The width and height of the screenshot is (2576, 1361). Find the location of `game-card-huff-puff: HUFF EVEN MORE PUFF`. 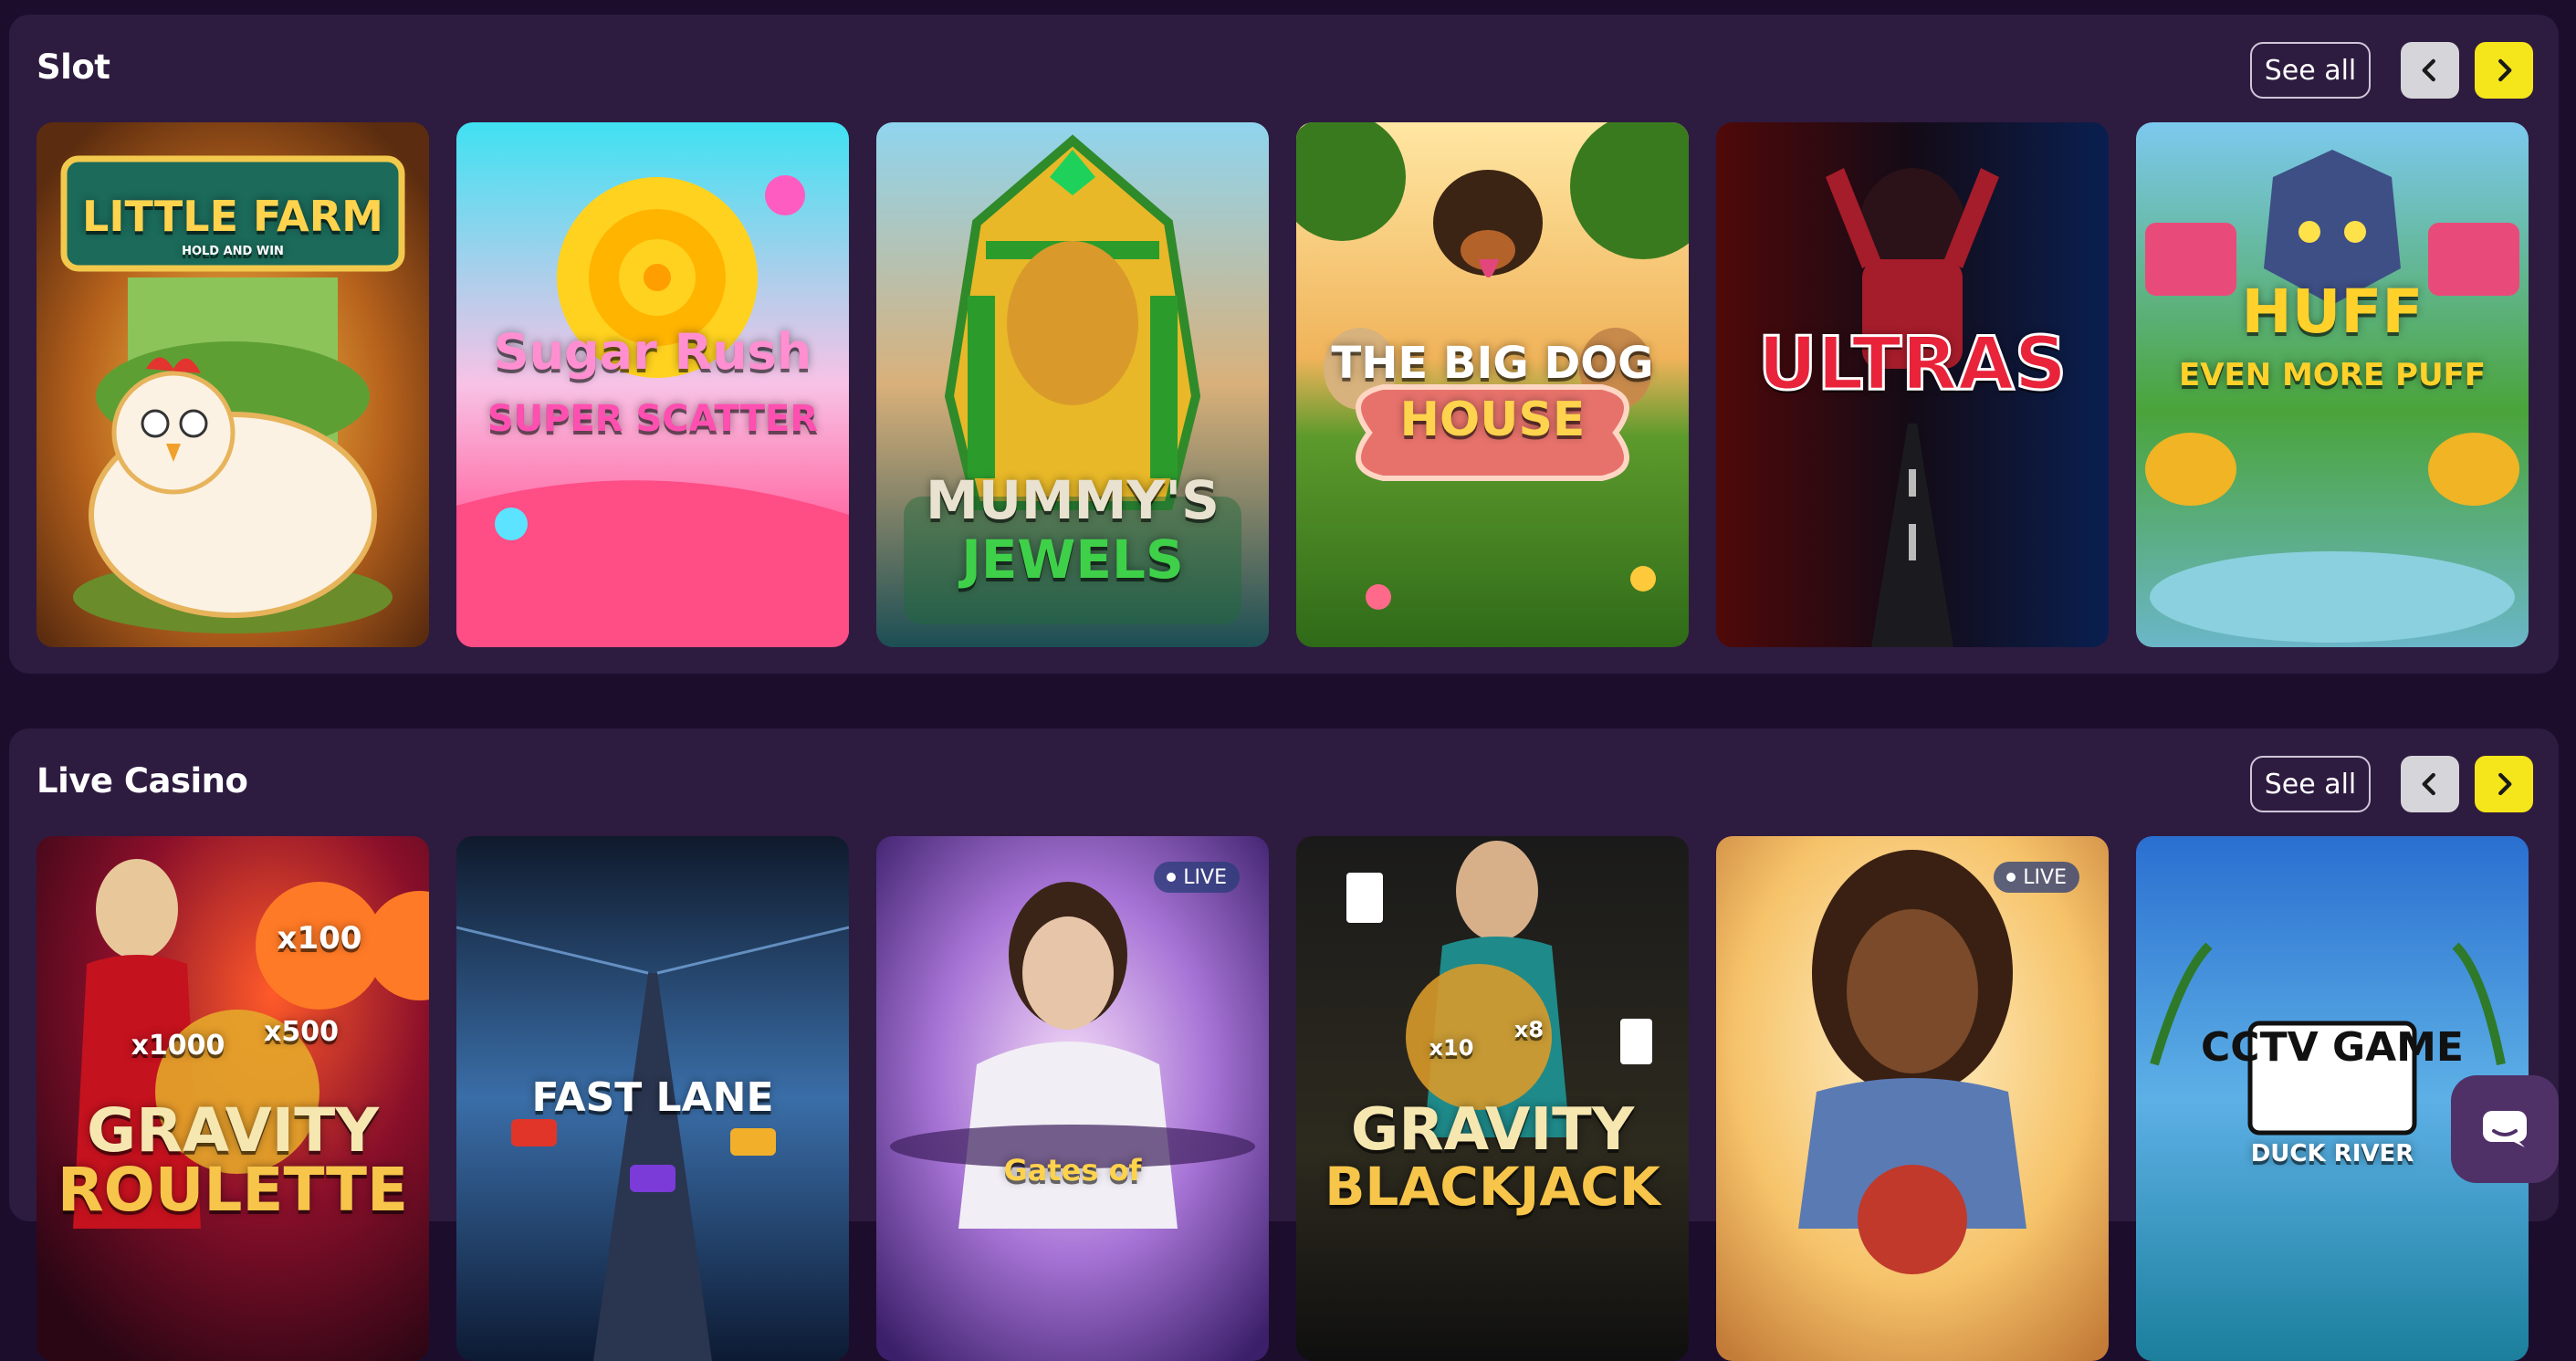

game-card-huff-puff: HUFF EVEN MORE PUFF is located at coordinates (2332, 384).